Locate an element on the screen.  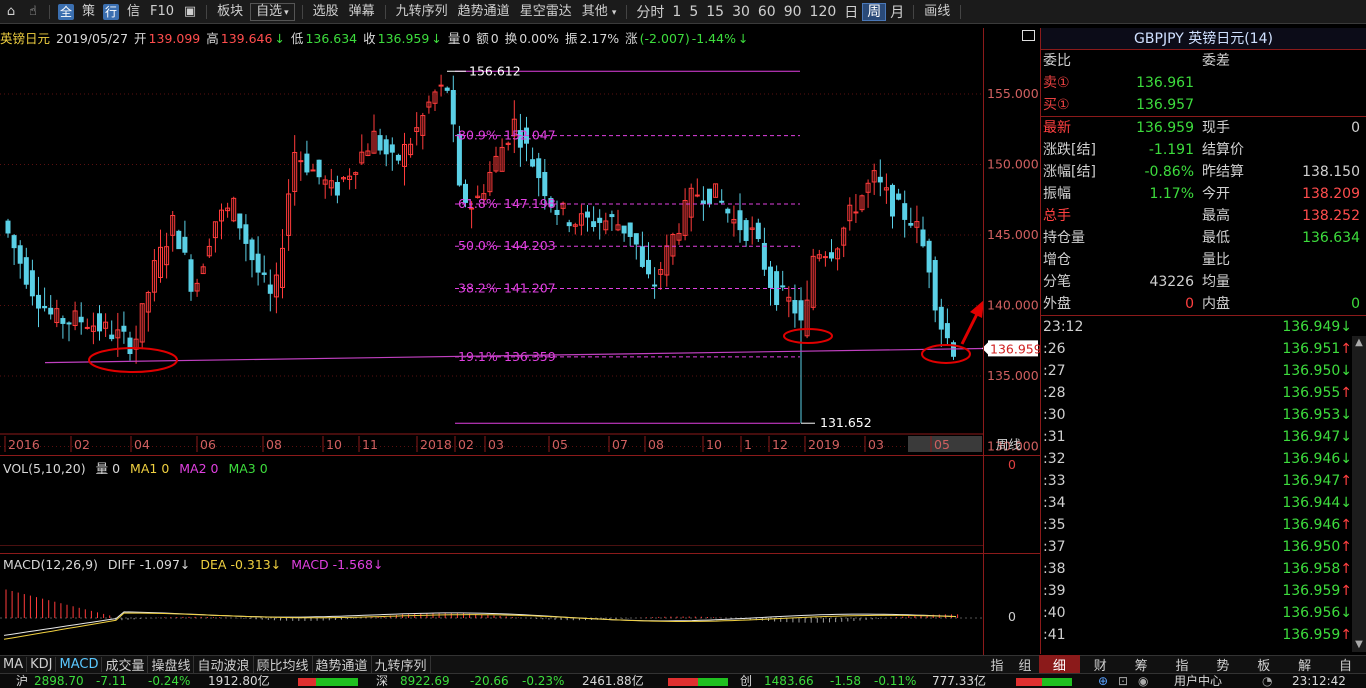
period-90min: 90 is located at coordinates (793, 12).